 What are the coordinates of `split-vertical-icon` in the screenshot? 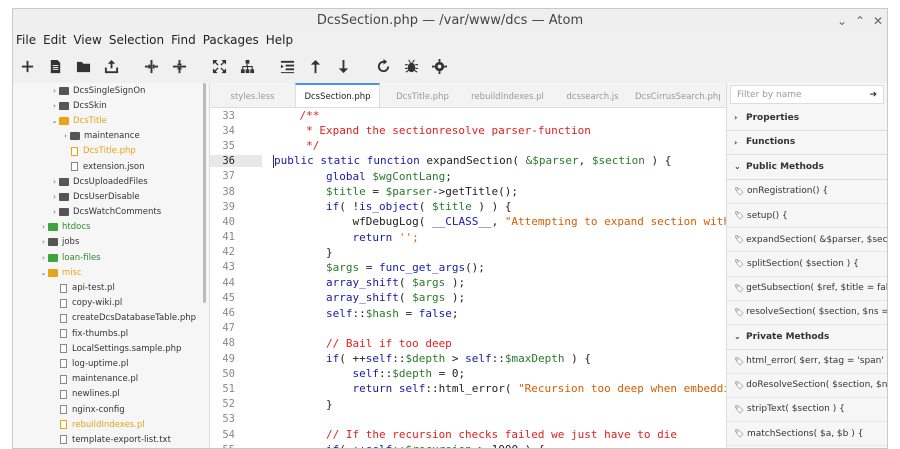 It's located at (179, 66).